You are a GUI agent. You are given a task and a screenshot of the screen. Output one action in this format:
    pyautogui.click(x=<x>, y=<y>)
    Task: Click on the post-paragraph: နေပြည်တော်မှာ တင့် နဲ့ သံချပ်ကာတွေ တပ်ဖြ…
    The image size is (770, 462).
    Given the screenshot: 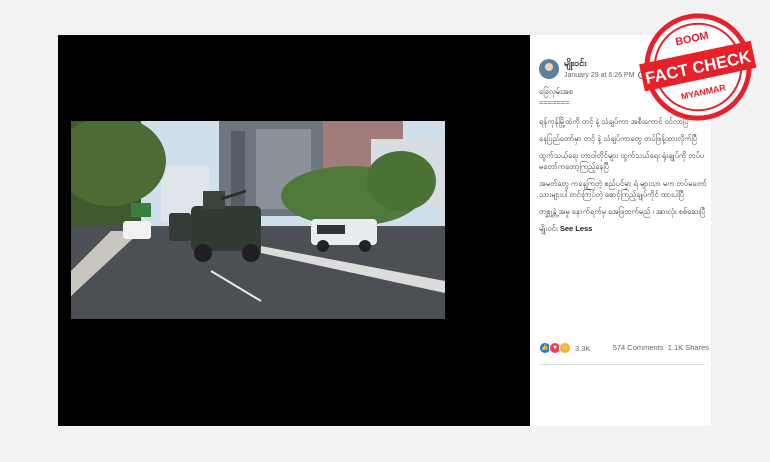 What is the action you would take?
    pyautogui.click(x=618, y=138)
    